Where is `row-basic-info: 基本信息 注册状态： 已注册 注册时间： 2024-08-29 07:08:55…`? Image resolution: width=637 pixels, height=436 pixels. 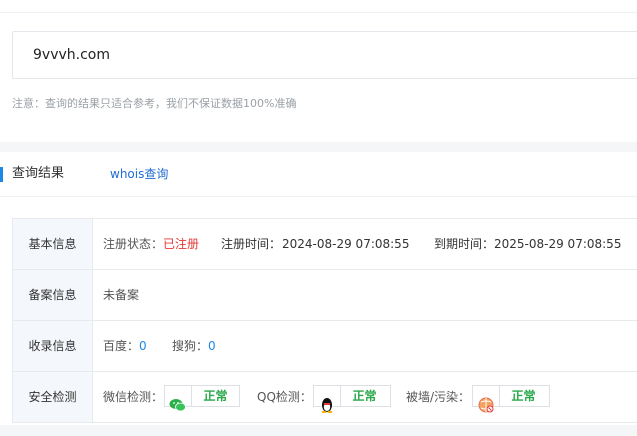 row-basic-info: 基本信息 注册状态： 已注册 注册时间： 2024-08-29 07:08:55… is located at coordinates (325, 244).